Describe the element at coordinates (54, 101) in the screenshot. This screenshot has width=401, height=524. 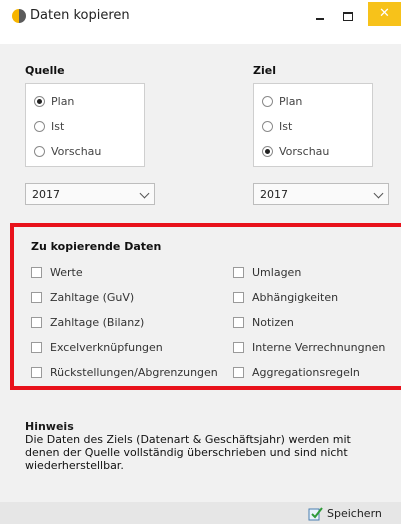
I see `source-option-plan: Plan` at that location.